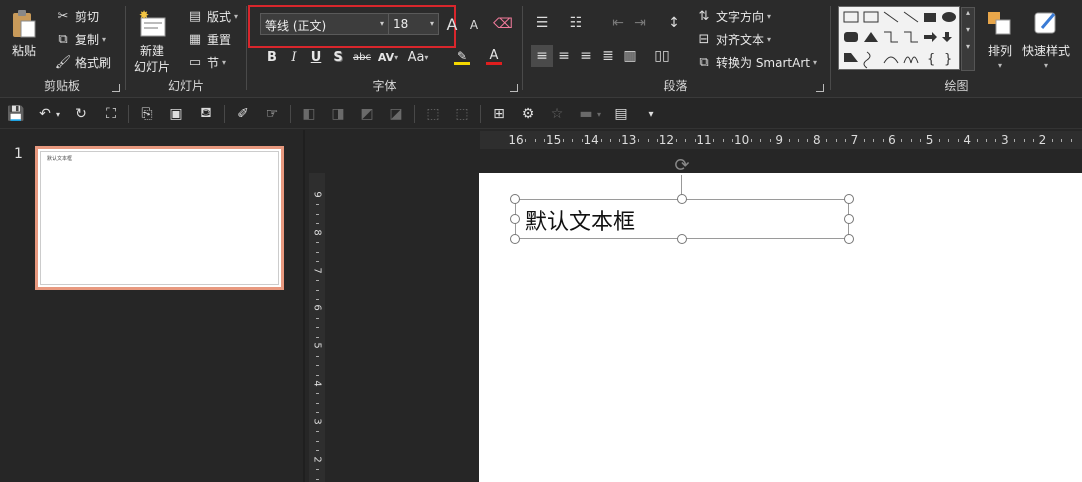 The width and height of the screenshot is (1082, 482). Describe the element at coordinates (147, 114) in the screenshot. I see `new-slide-qat-icon: ⎘` at that location.